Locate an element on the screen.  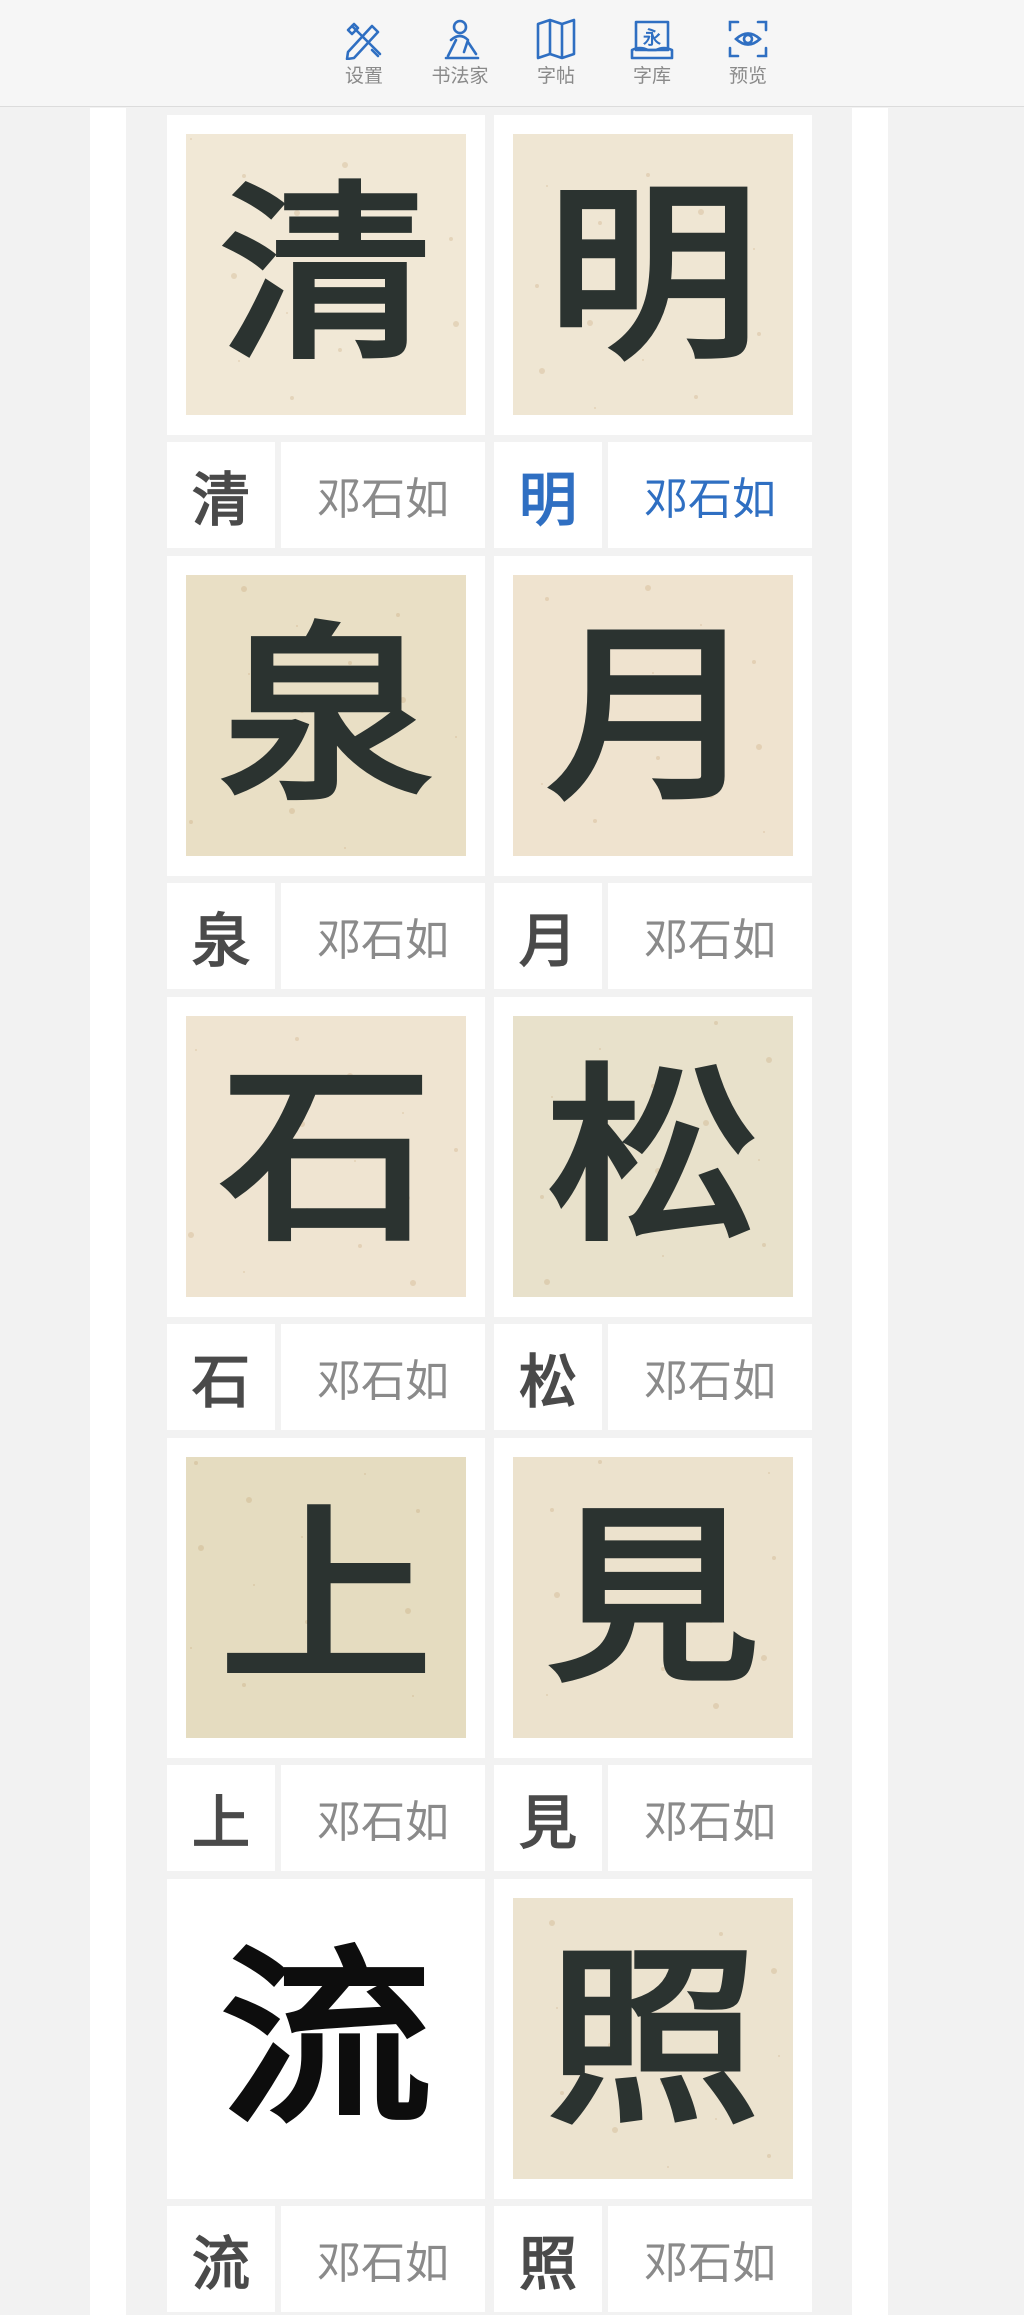
calligraphy-image-card: 泉 is located at coordinates (326, 716).